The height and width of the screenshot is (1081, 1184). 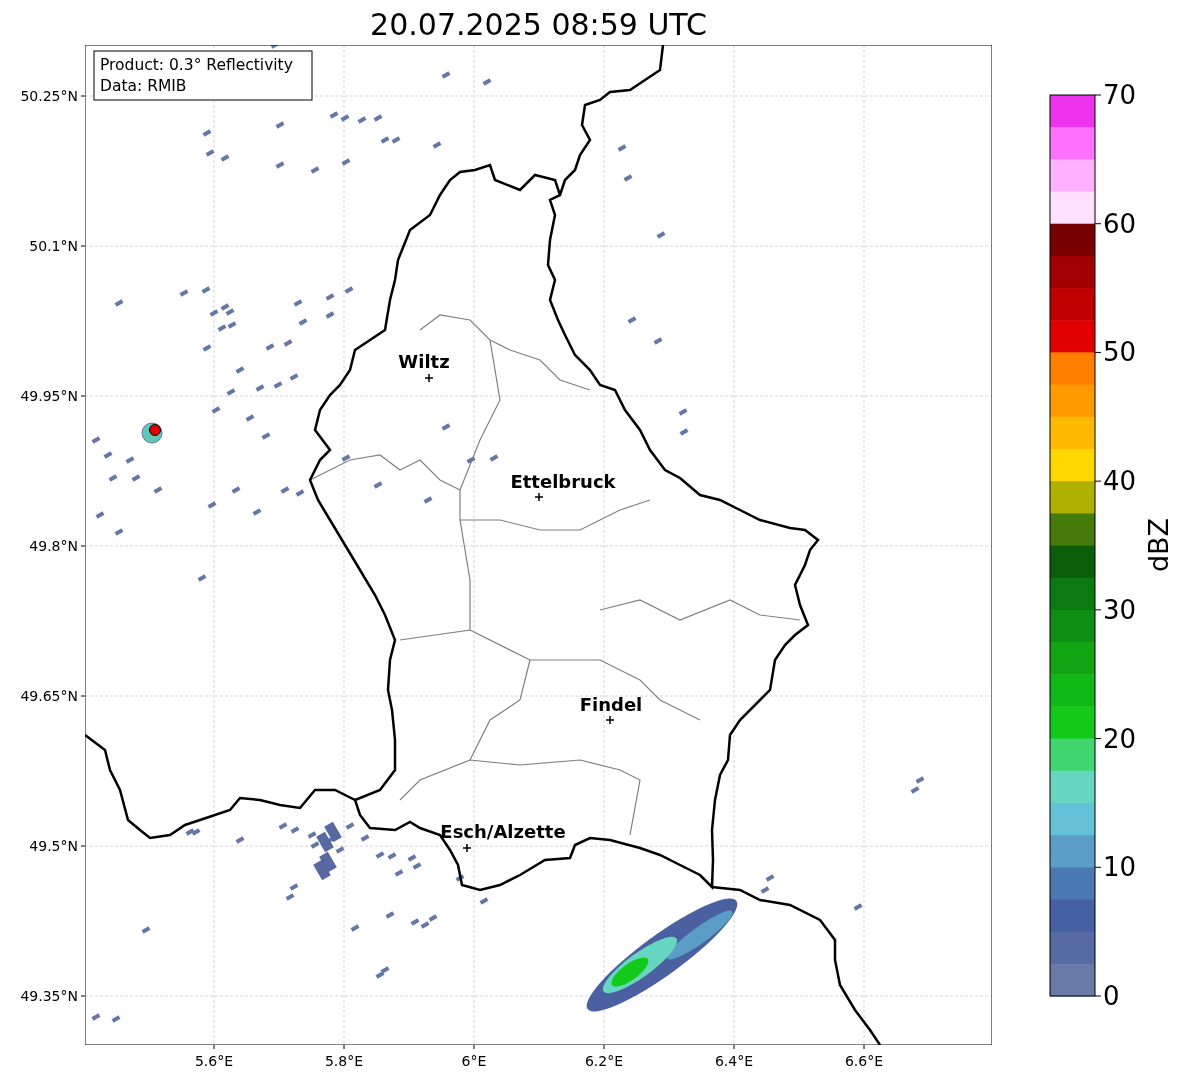 I want to click on axis-tick-label: 6.4°E, so click(x=734, y=1061).